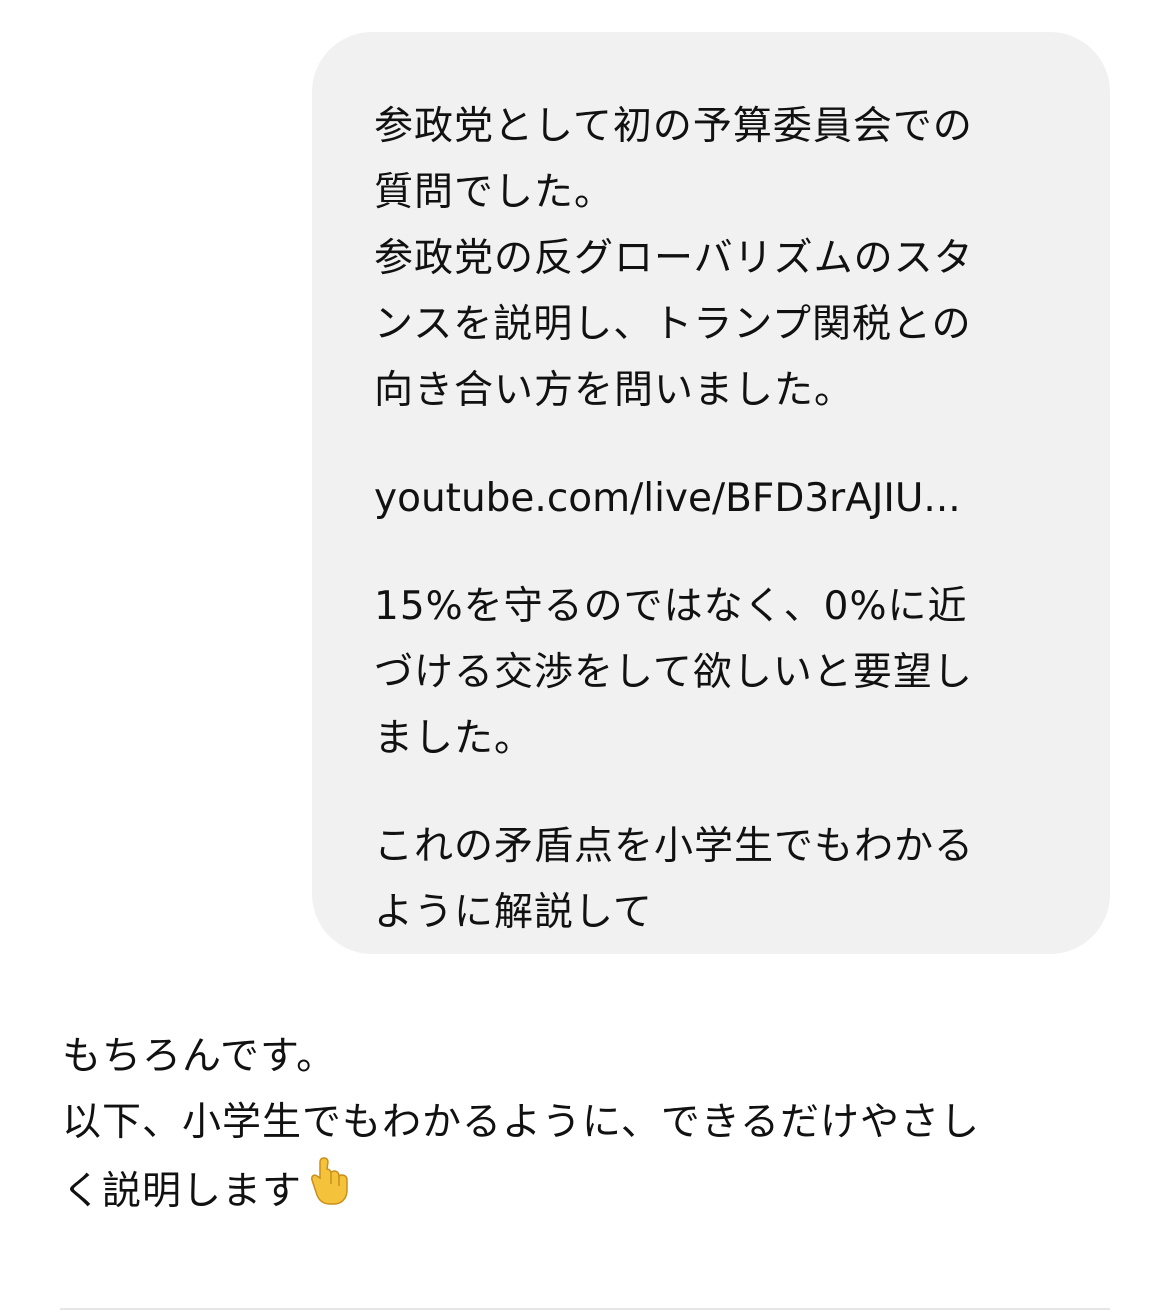 The width and height of the screenshot is (1170, 1316). I want to click on assistant-message-line-text: く説明します, so click(182, 1191).